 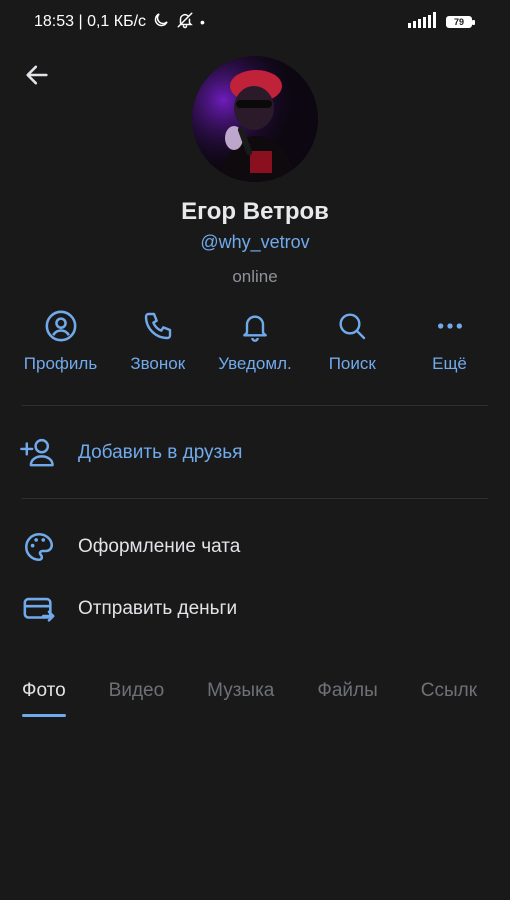 What do you see at coordinates (240, 699) in the screenshot?
I see `tab-music: Музыка` at bounding box center [240, 699].